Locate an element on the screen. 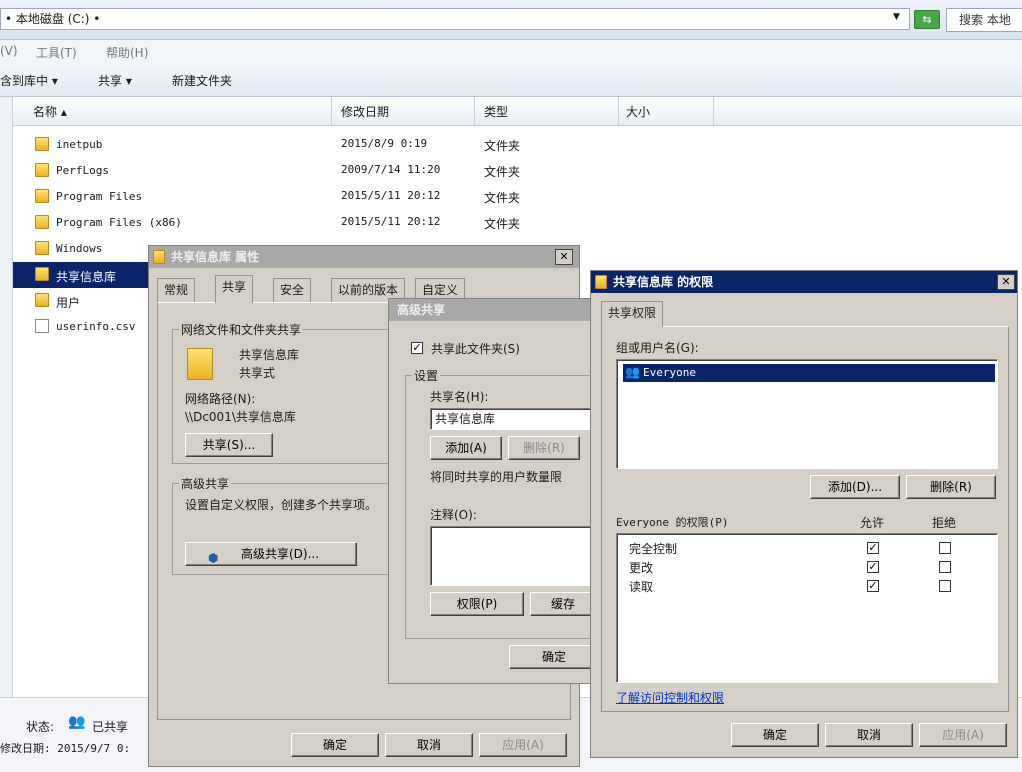 The height and width of the screenshot is (772, 1022). address-bar: • 本地磁盘 (C:) • ▼ ⇆ 搜索 本地 is located at coordinates (511, 20).